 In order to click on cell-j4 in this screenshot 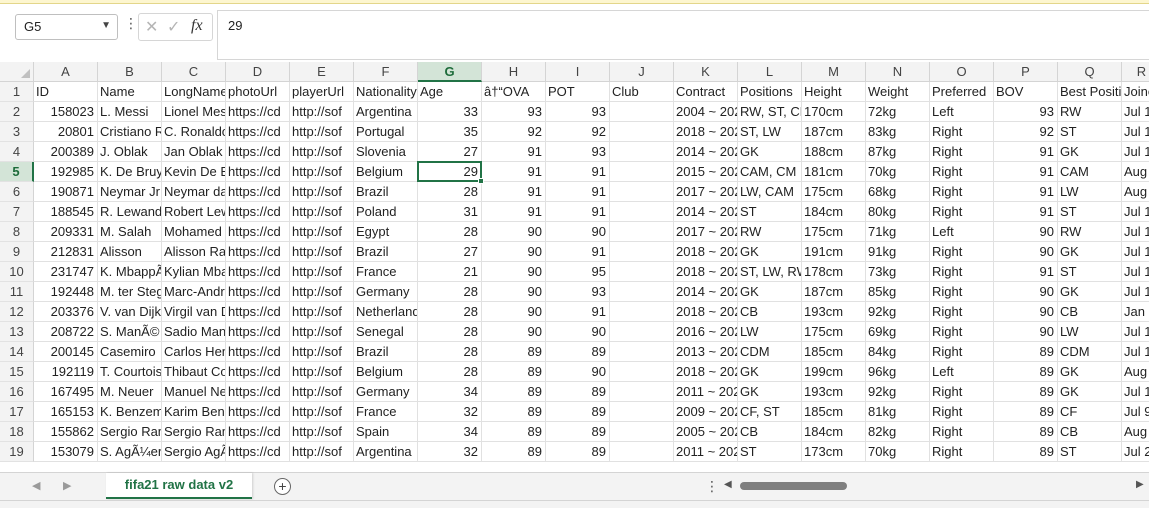, I will do `click(642, 152)`.